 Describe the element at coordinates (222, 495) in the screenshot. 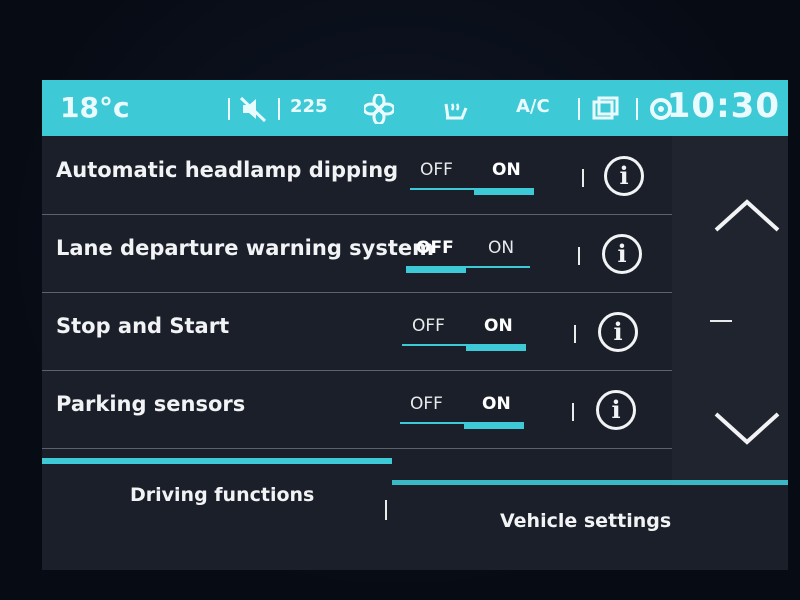

I see `tab-driving-functions: Driving functions` at that location.